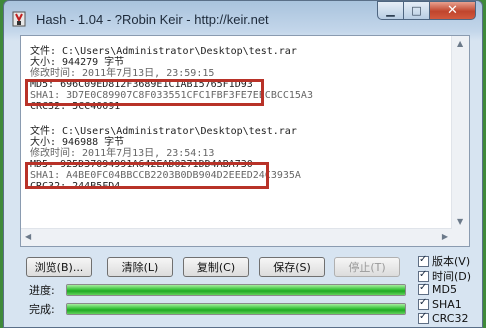  I want to click on option-md5: MD5, so click(437, 289).